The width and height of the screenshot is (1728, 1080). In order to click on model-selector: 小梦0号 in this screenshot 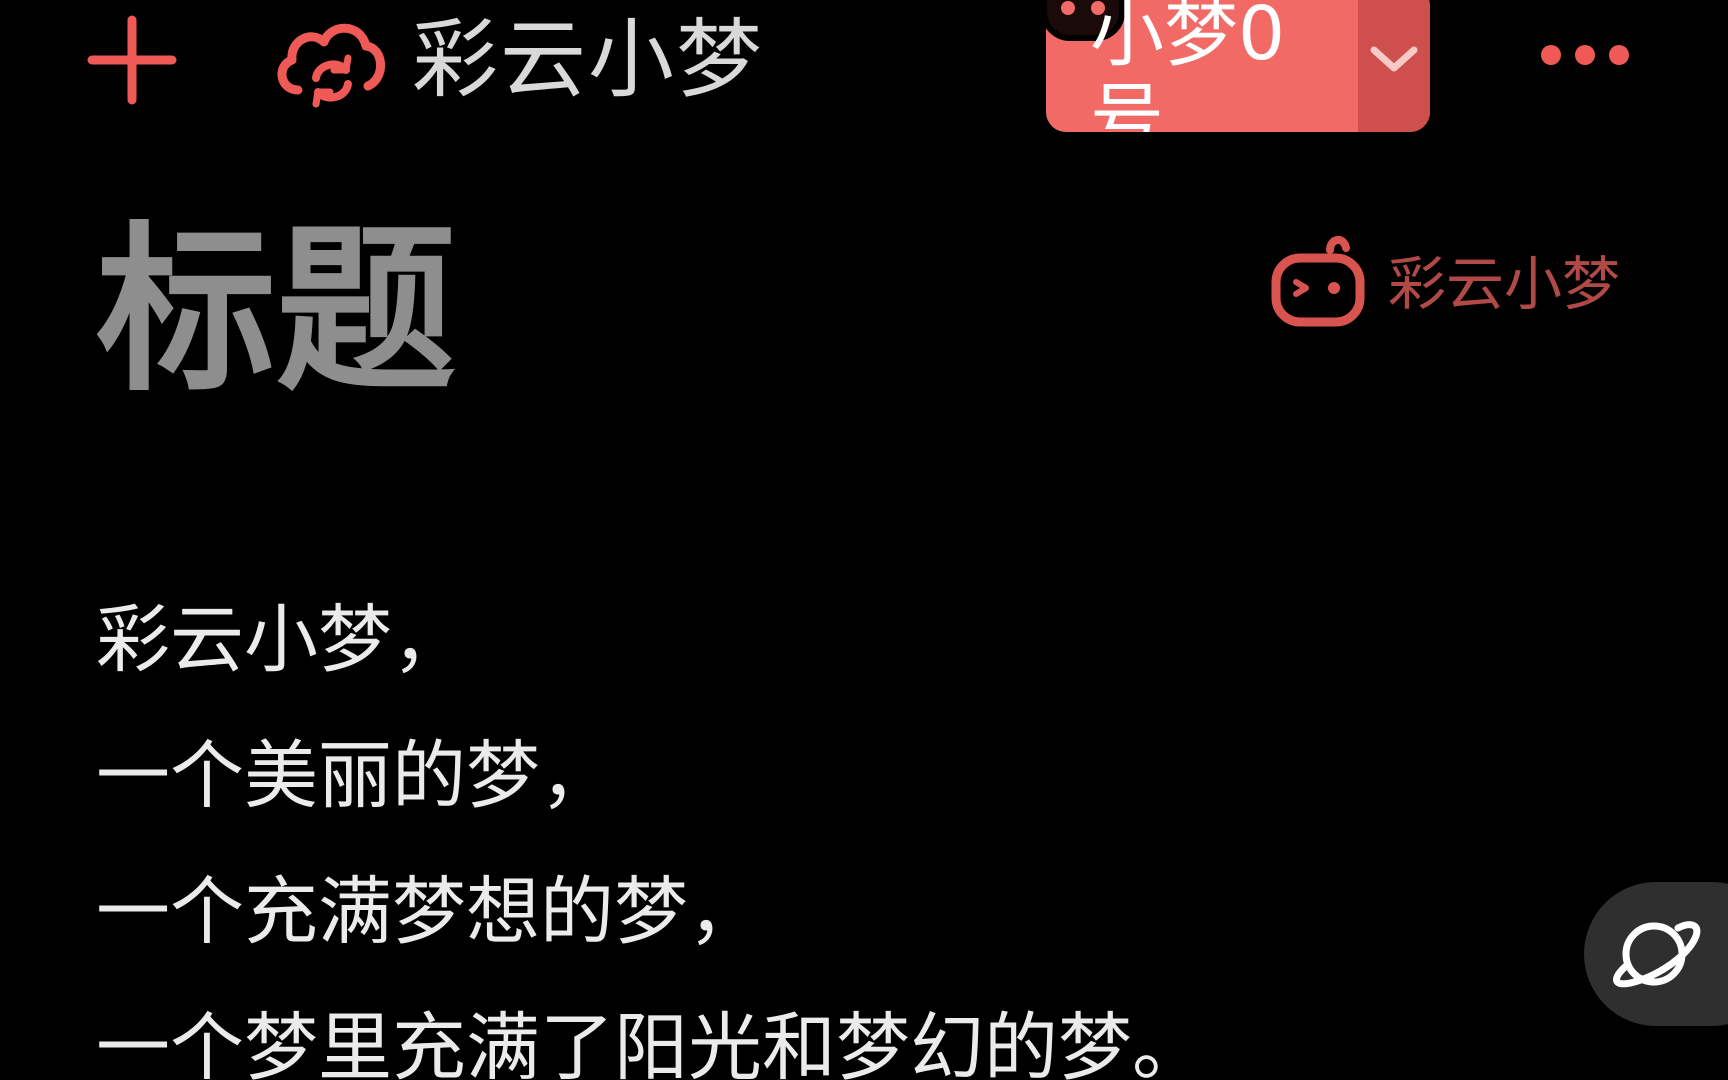, I will do `click(1238, 66)`.